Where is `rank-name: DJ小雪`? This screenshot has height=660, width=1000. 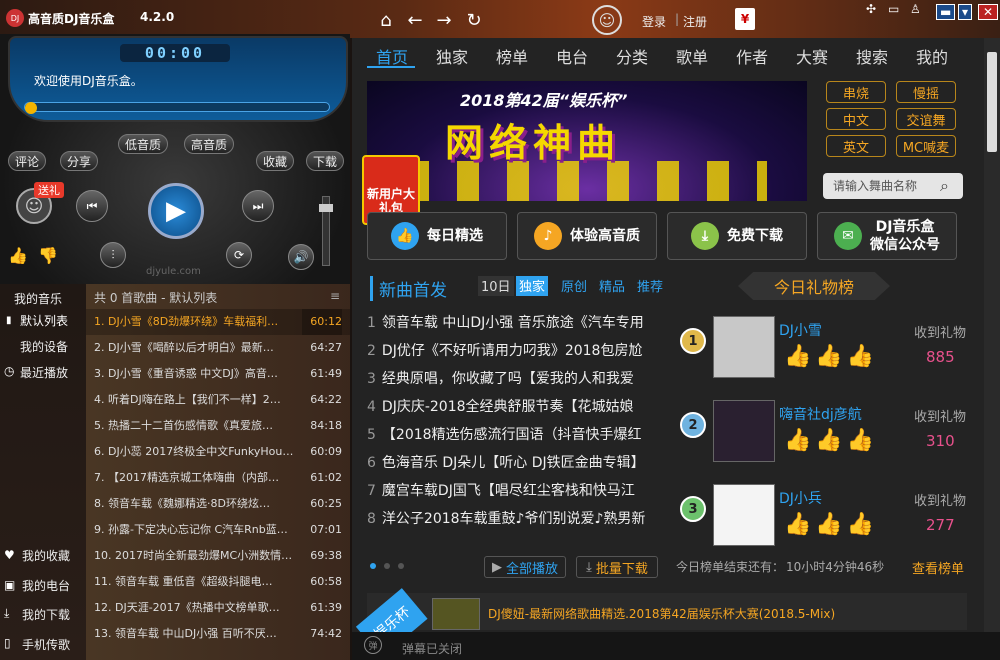
rank-name: DJ小雪 is located at coordinates (800, 330).